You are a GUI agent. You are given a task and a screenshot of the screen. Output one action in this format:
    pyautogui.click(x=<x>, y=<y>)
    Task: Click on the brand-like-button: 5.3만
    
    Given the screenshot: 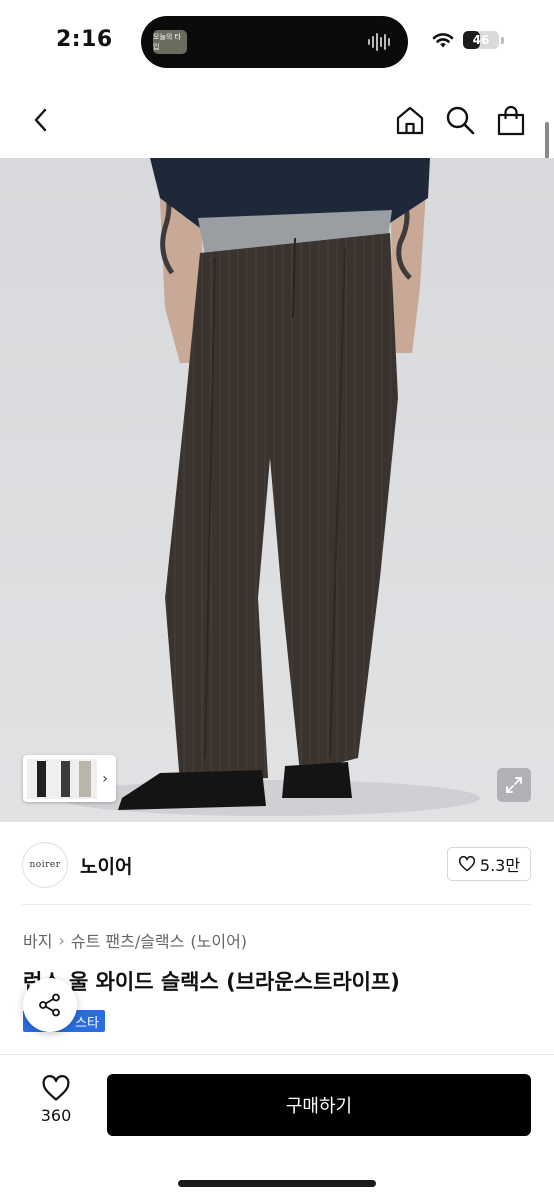 What is the action you would take?
    pyautogui.click(x=489, y=864)
    